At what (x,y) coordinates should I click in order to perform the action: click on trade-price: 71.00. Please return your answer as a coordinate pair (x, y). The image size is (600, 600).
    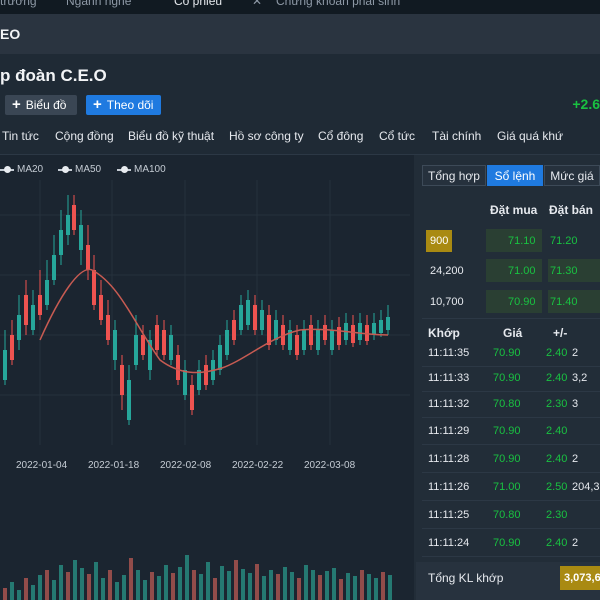
    Looking at the image, I should click on (507, 487).